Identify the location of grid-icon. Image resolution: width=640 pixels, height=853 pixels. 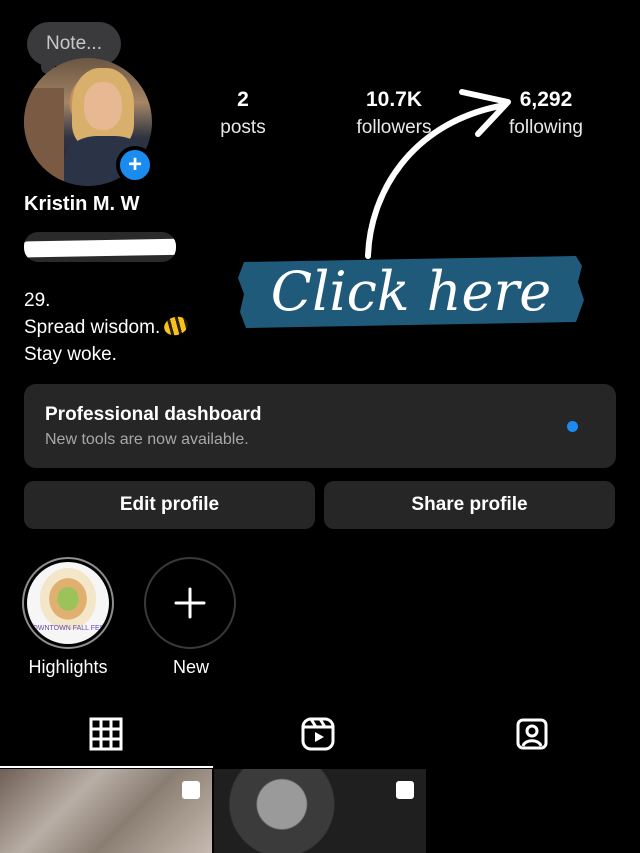
(106, 734).